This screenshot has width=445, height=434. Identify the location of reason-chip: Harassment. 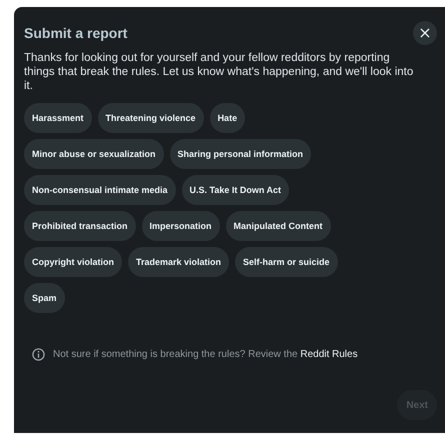
(58, 118).